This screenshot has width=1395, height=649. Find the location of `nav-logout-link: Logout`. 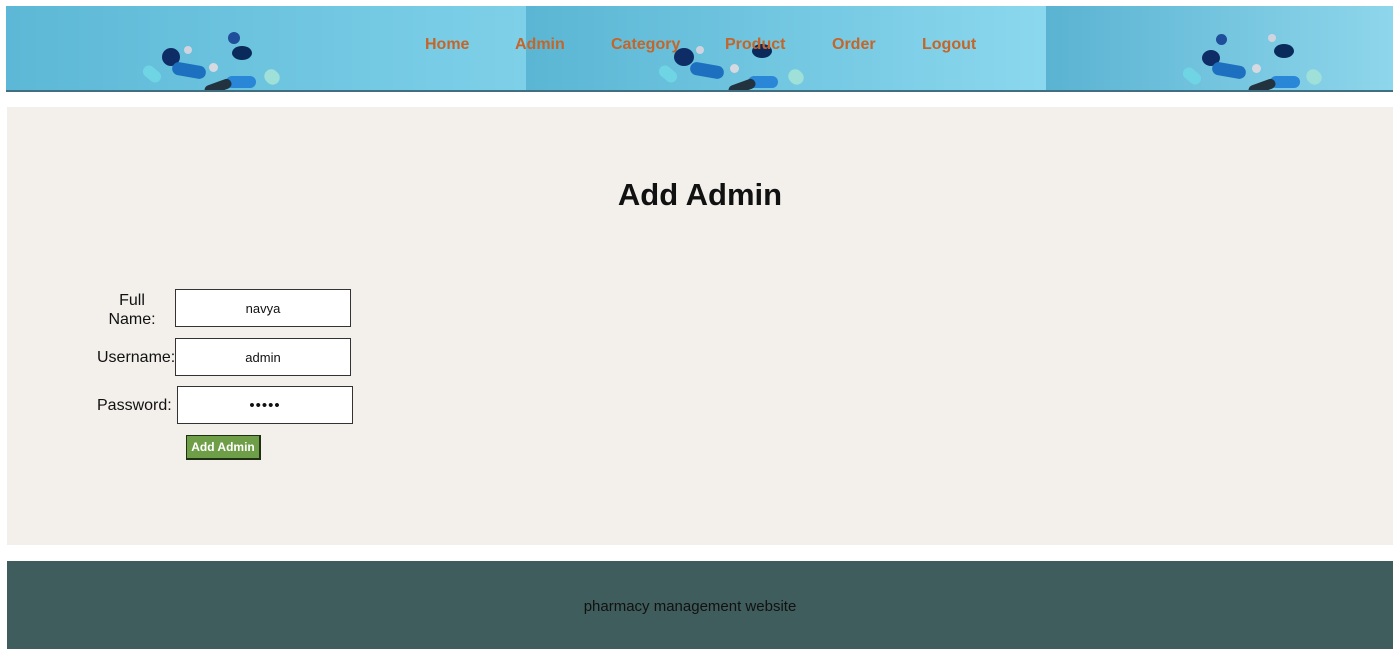

nav-logout-link: Logout is located at coordinates (949, 45).